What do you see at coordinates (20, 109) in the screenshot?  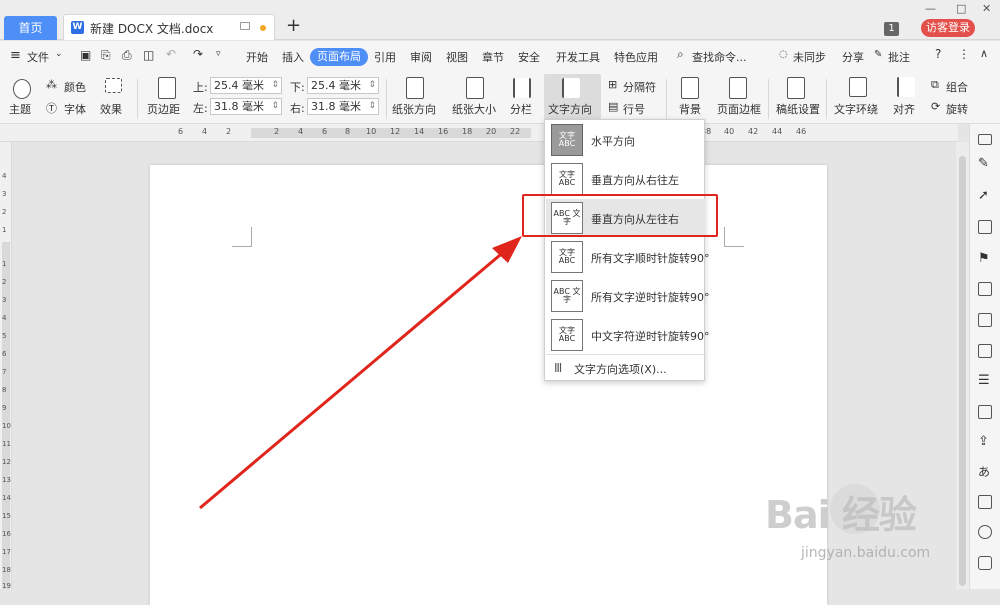 I see `theme-button: 主题` at bounding box center [20, 109].